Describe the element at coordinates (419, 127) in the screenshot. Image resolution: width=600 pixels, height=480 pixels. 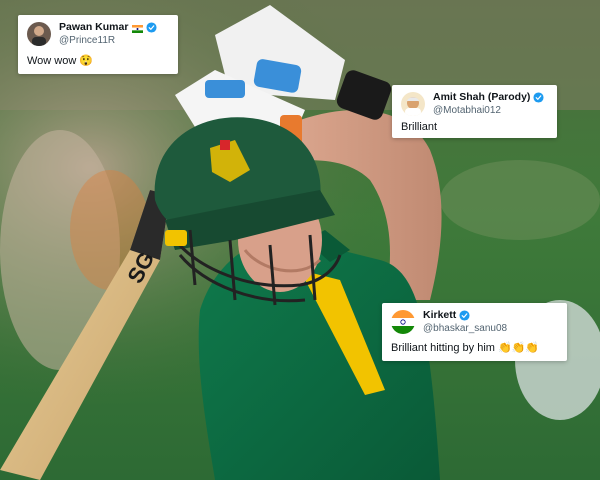
I see `tweet-text: Brilliant` at that location.